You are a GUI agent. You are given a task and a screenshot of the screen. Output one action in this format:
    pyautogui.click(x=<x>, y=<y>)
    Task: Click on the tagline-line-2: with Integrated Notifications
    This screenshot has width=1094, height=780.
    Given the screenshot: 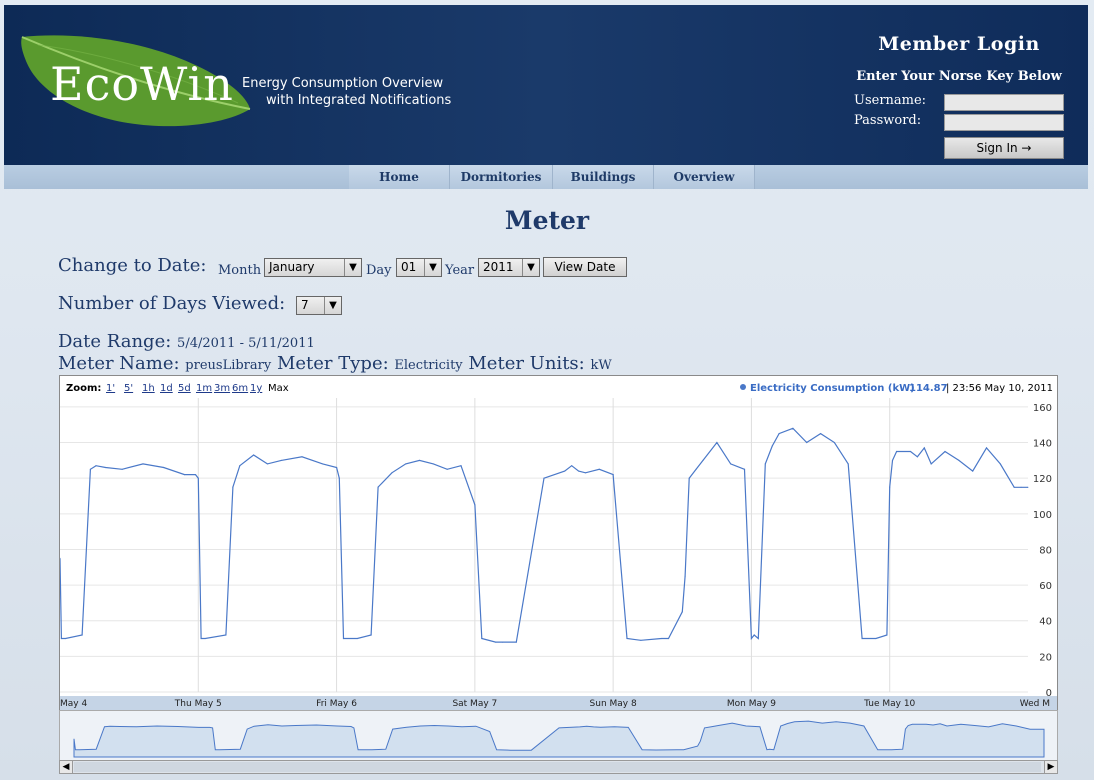 What is the action you would take?
    pyautogui.click(x=359, y=100)
    